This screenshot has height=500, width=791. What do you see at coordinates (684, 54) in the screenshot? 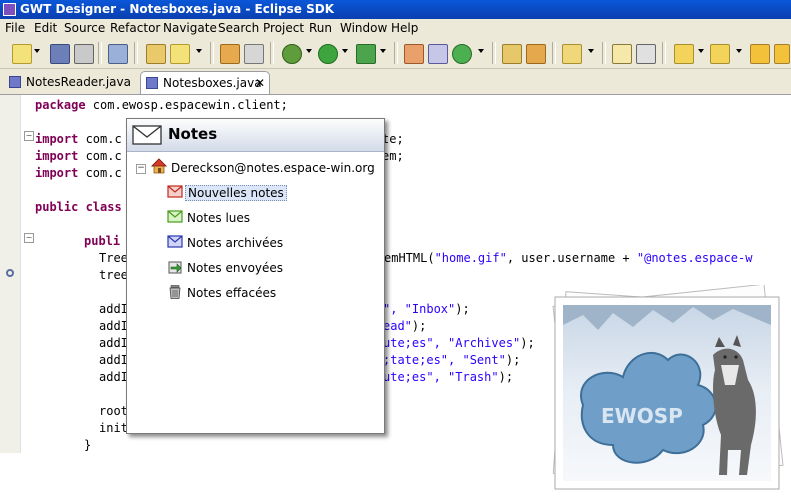
I see `next-annotation-icon` at bounding box center [684, 54].